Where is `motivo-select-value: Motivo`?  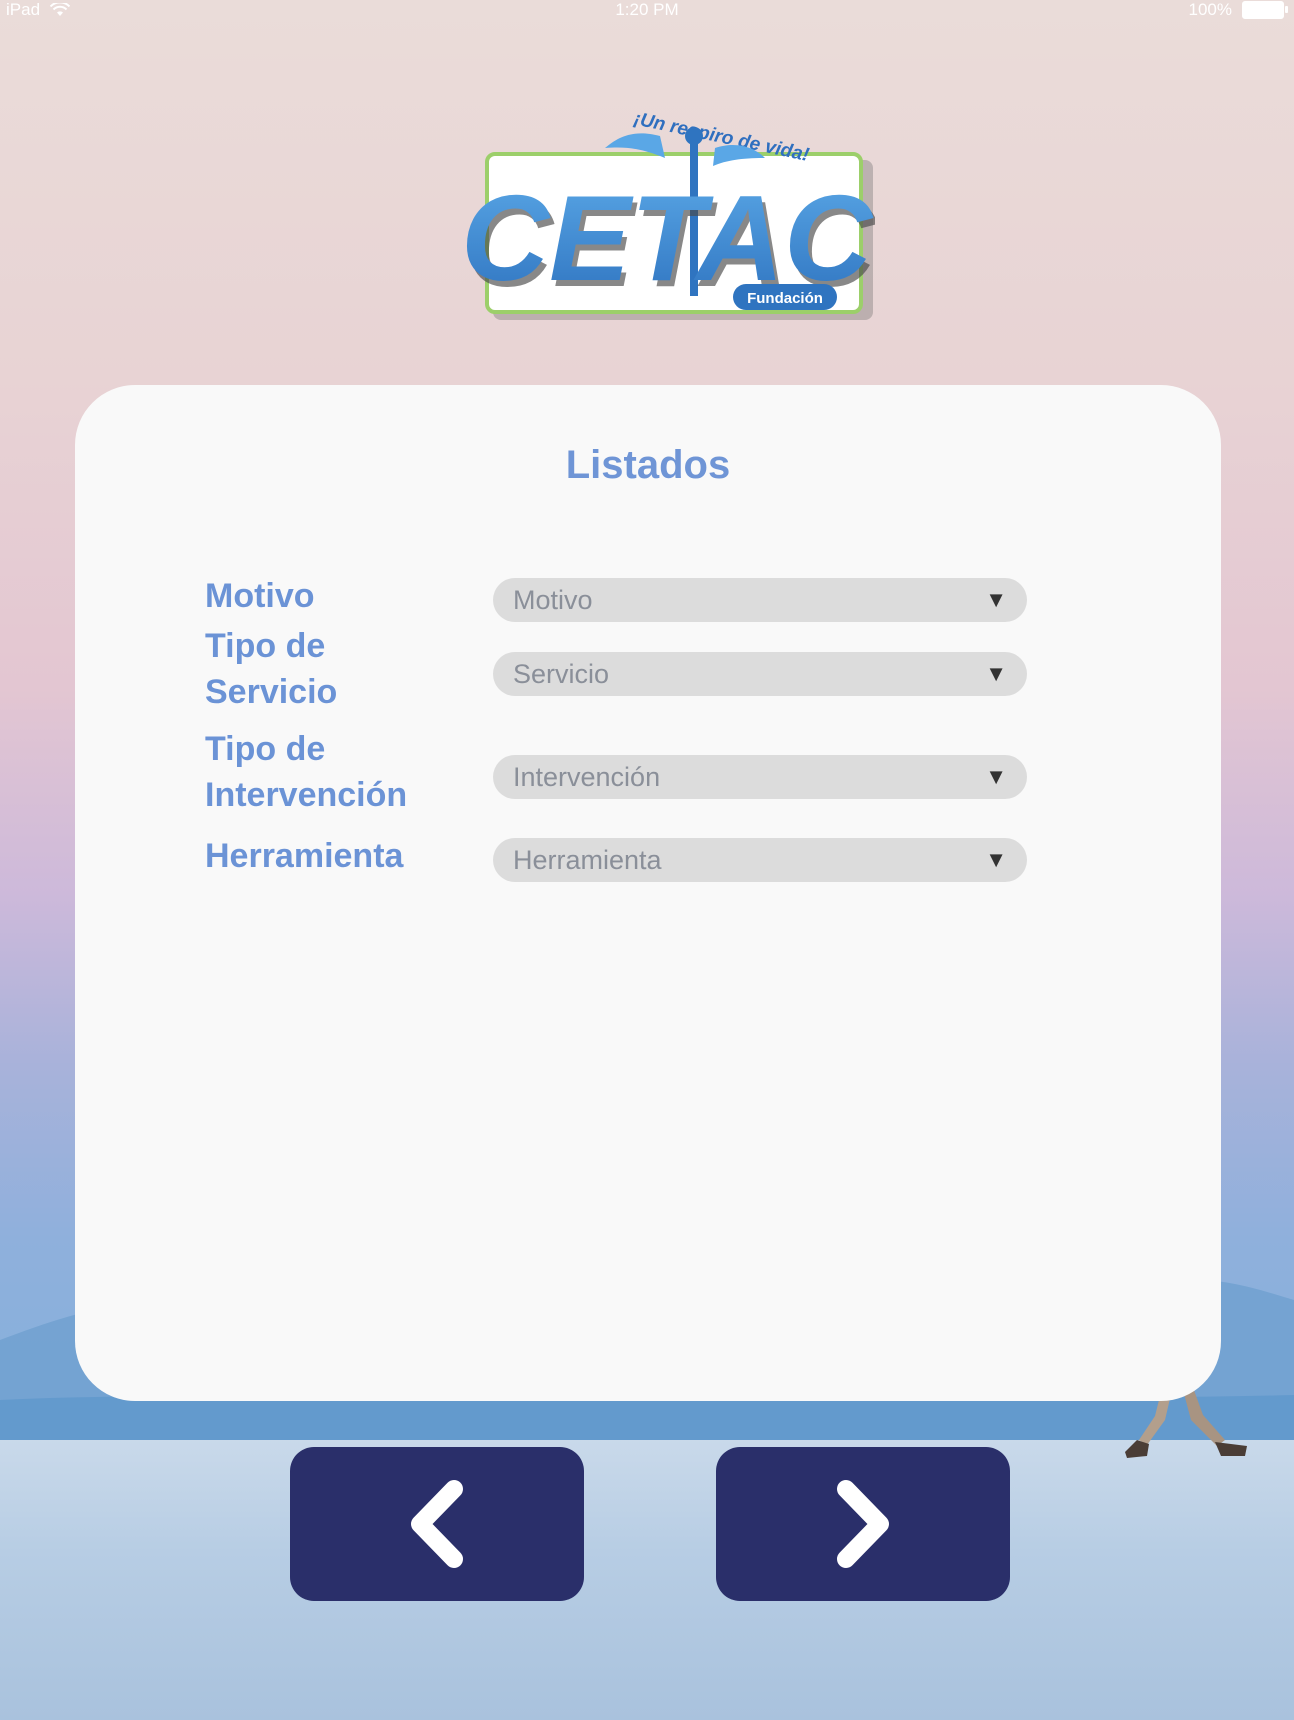 motivo-select-value: Motivo is located at coordinates (553, 599).